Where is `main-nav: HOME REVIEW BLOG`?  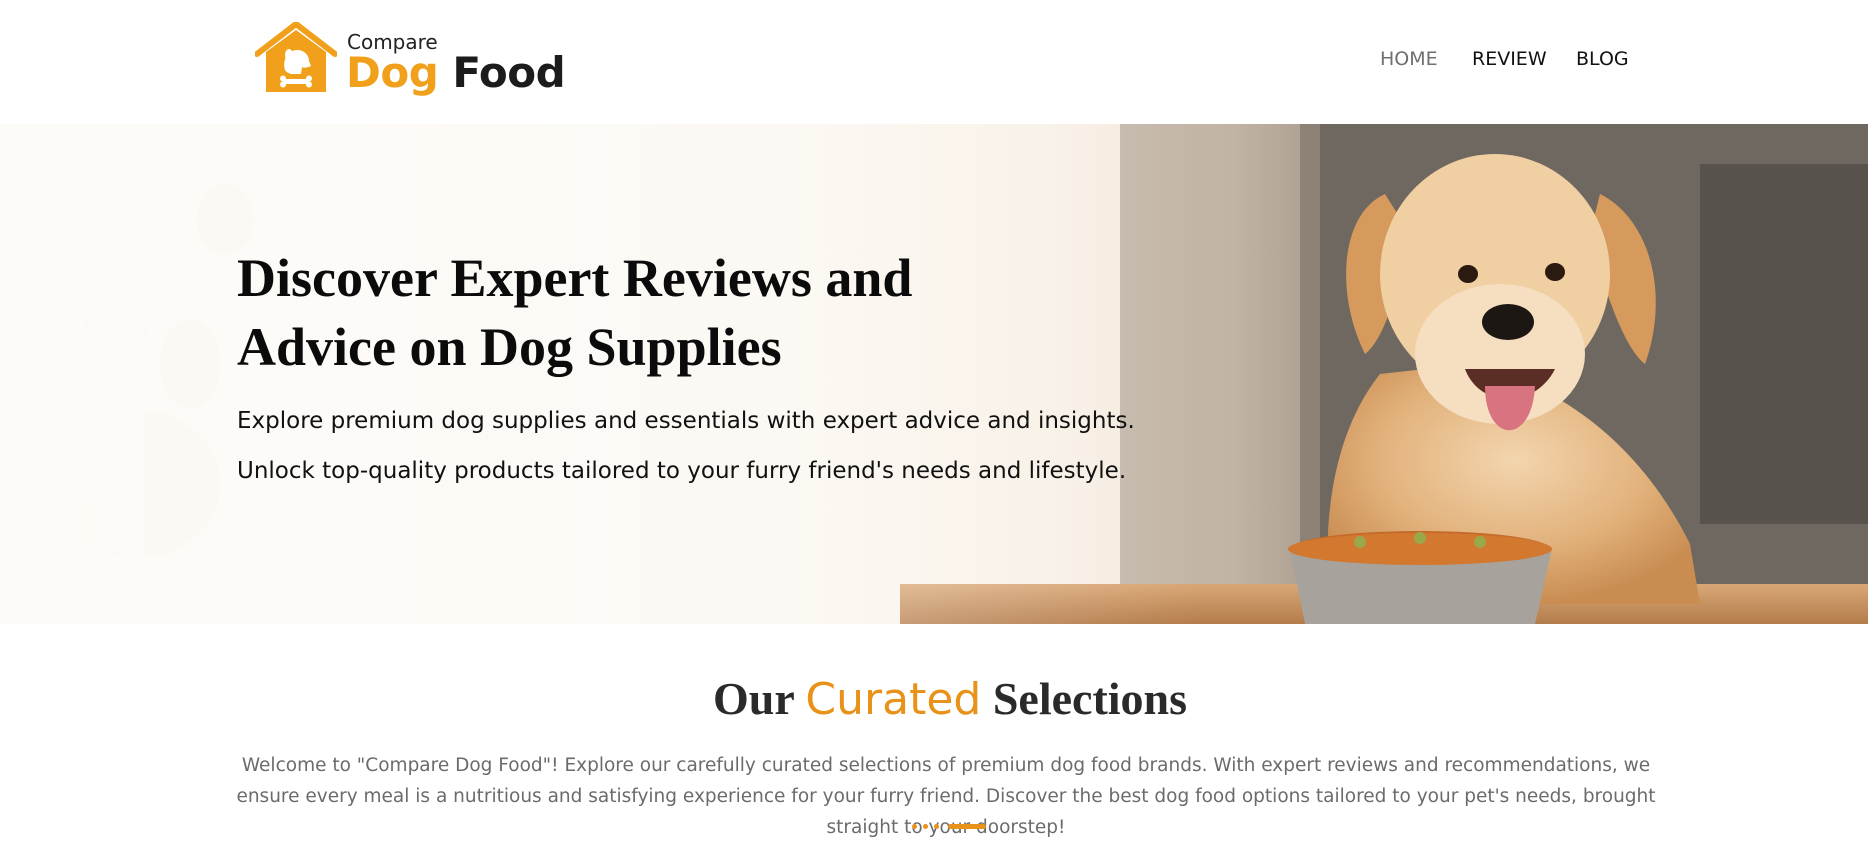
main-nav: HOME REVIEW BLOG is located at coordinates (934, 63).